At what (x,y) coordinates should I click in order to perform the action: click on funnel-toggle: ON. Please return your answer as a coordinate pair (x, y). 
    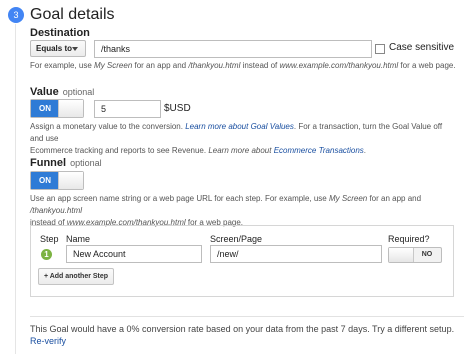
    Looking at the image, I should click on (57, 180).